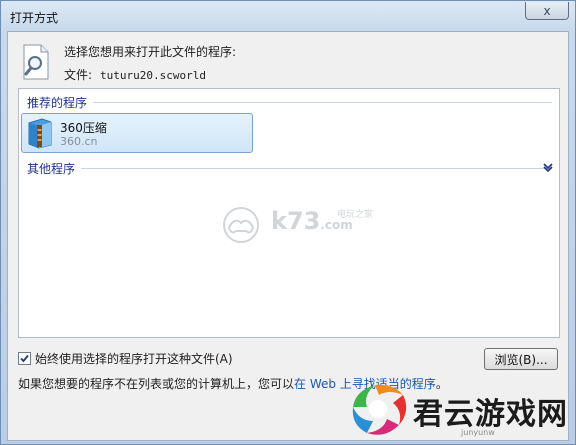 The height and width of the screenshot is (445, 576). What do you see at coordinates (478, 432) in the screenshot?
I see `brand-sub: junyunw` at bounding box center [478, 432].